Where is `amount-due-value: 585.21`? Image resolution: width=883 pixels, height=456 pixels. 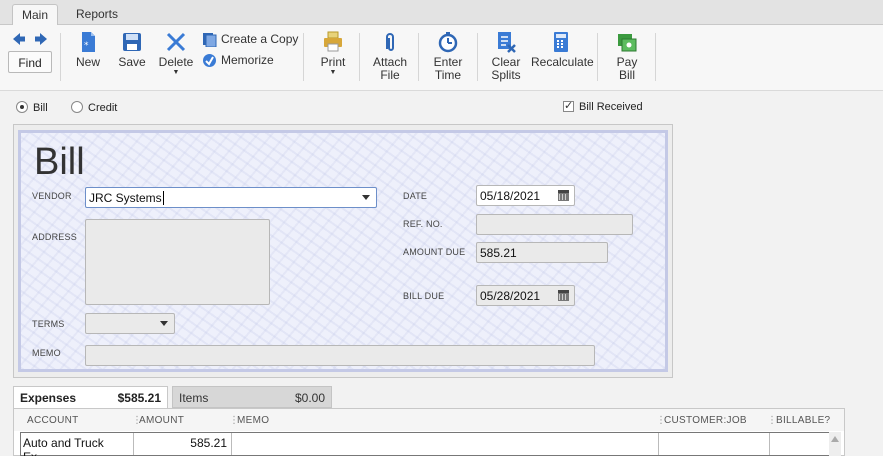 amount-due-value: 585.21 is located at coordinates (498, 253).